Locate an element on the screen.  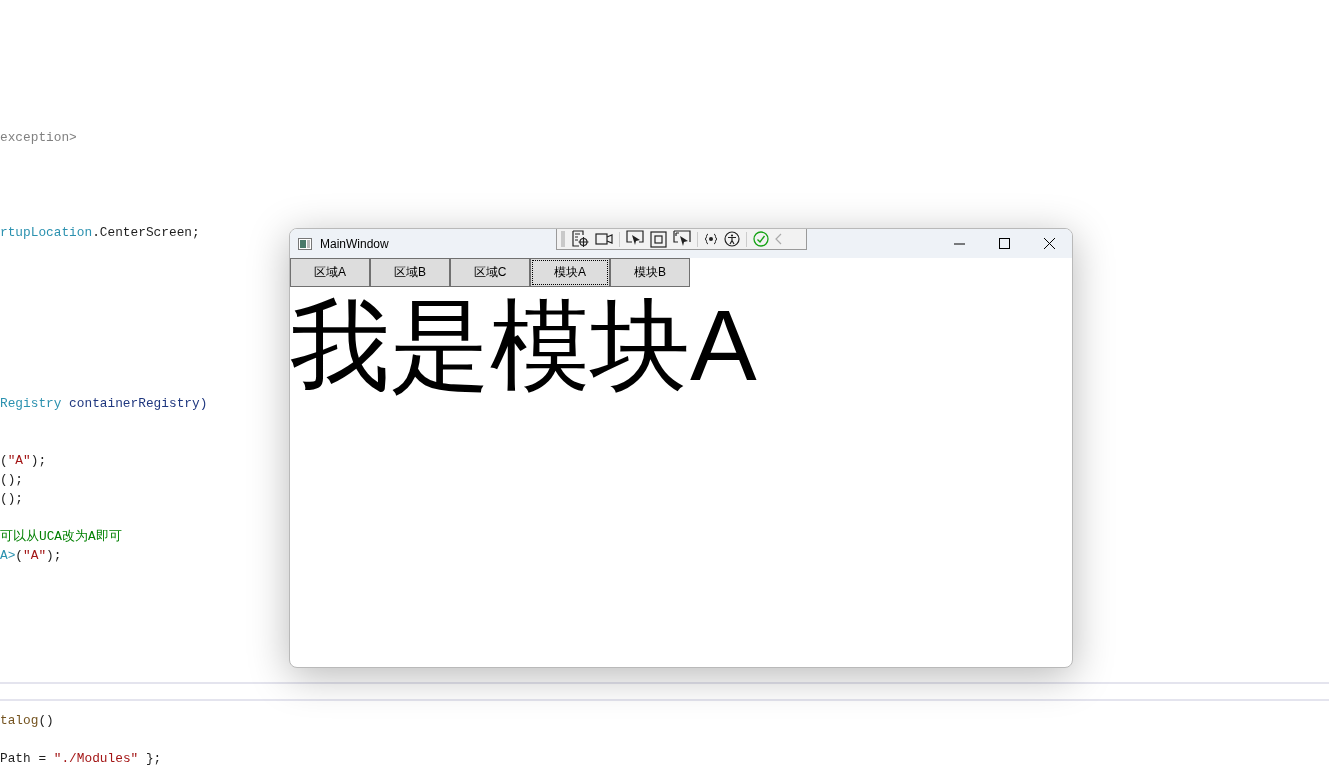
code-line: 可以从UCA改为A即可 is located at coordinates (61, 537).